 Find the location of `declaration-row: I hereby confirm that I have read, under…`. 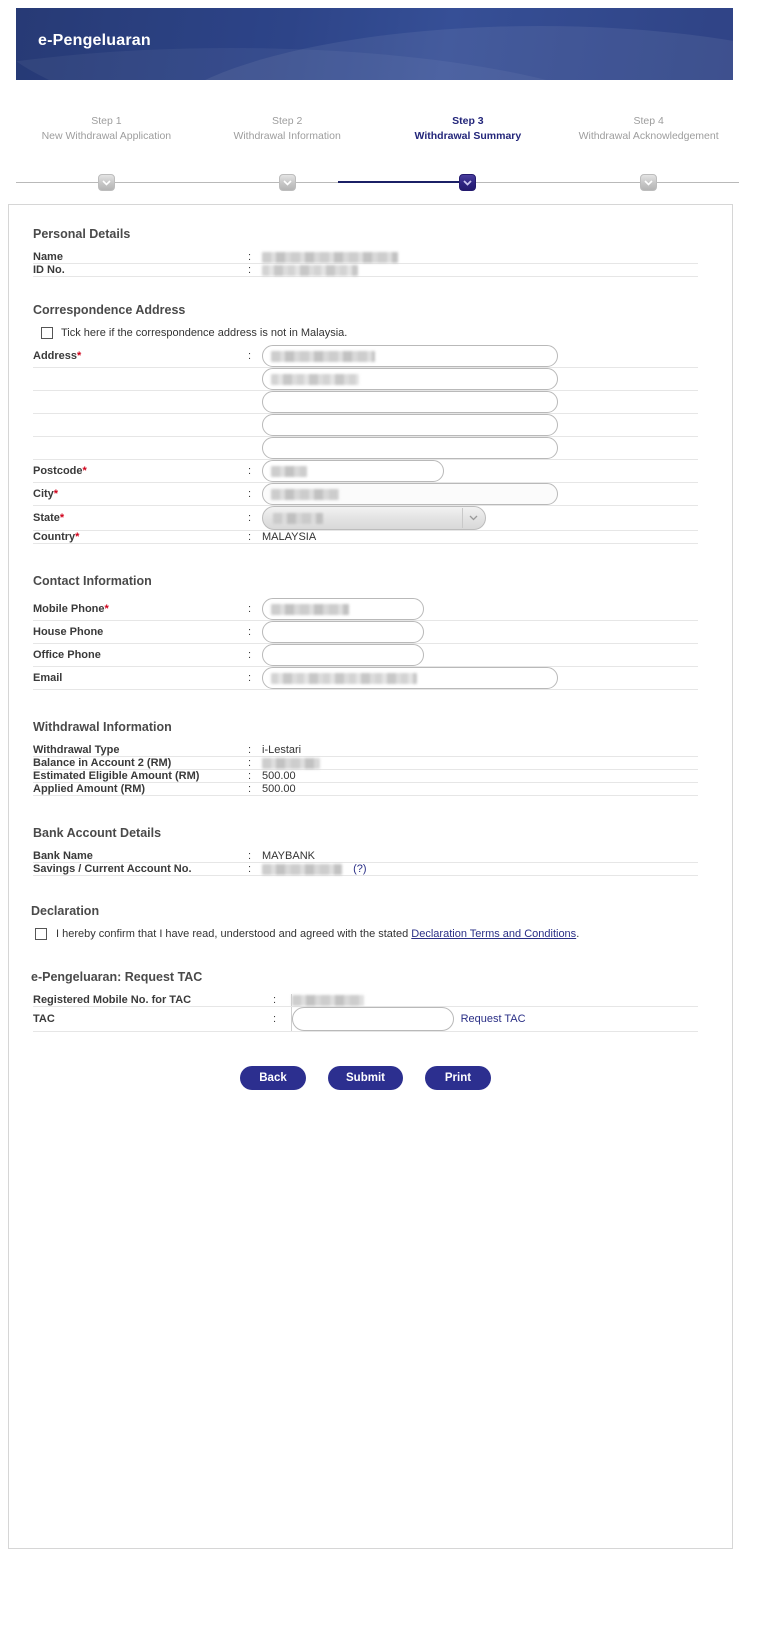

declaration-row: I hereby confirm that I have read, under… is located at coordinates (366, 934).